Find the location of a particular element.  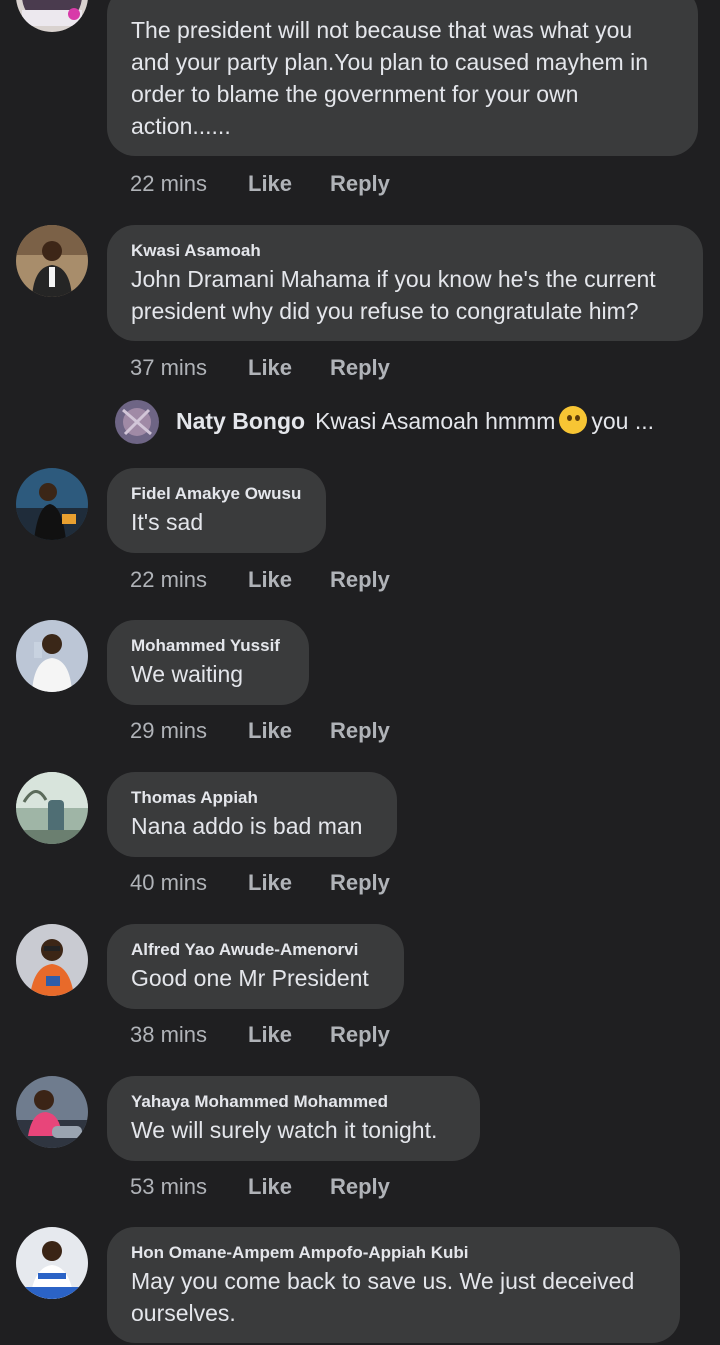

comment-actions: 38 mins Like Reply is located at coordinates (260, 1035).